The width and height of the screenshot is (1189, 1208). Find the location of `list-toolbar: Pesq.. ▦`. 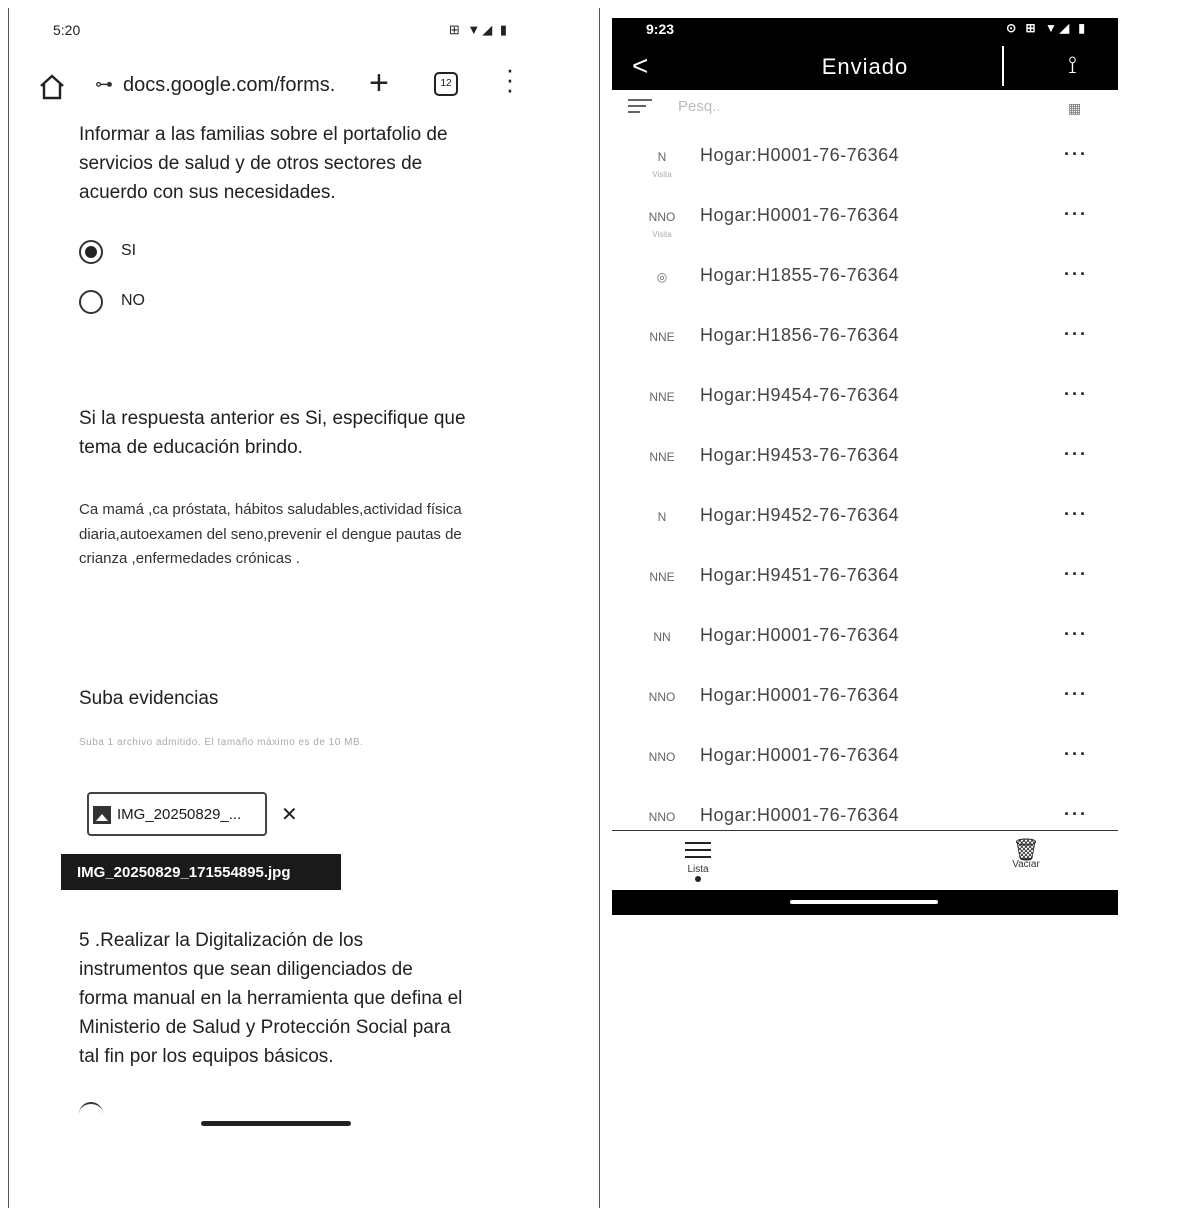

list-toolbar: Pesq.. ▦ is located at coordinates (865, 110).